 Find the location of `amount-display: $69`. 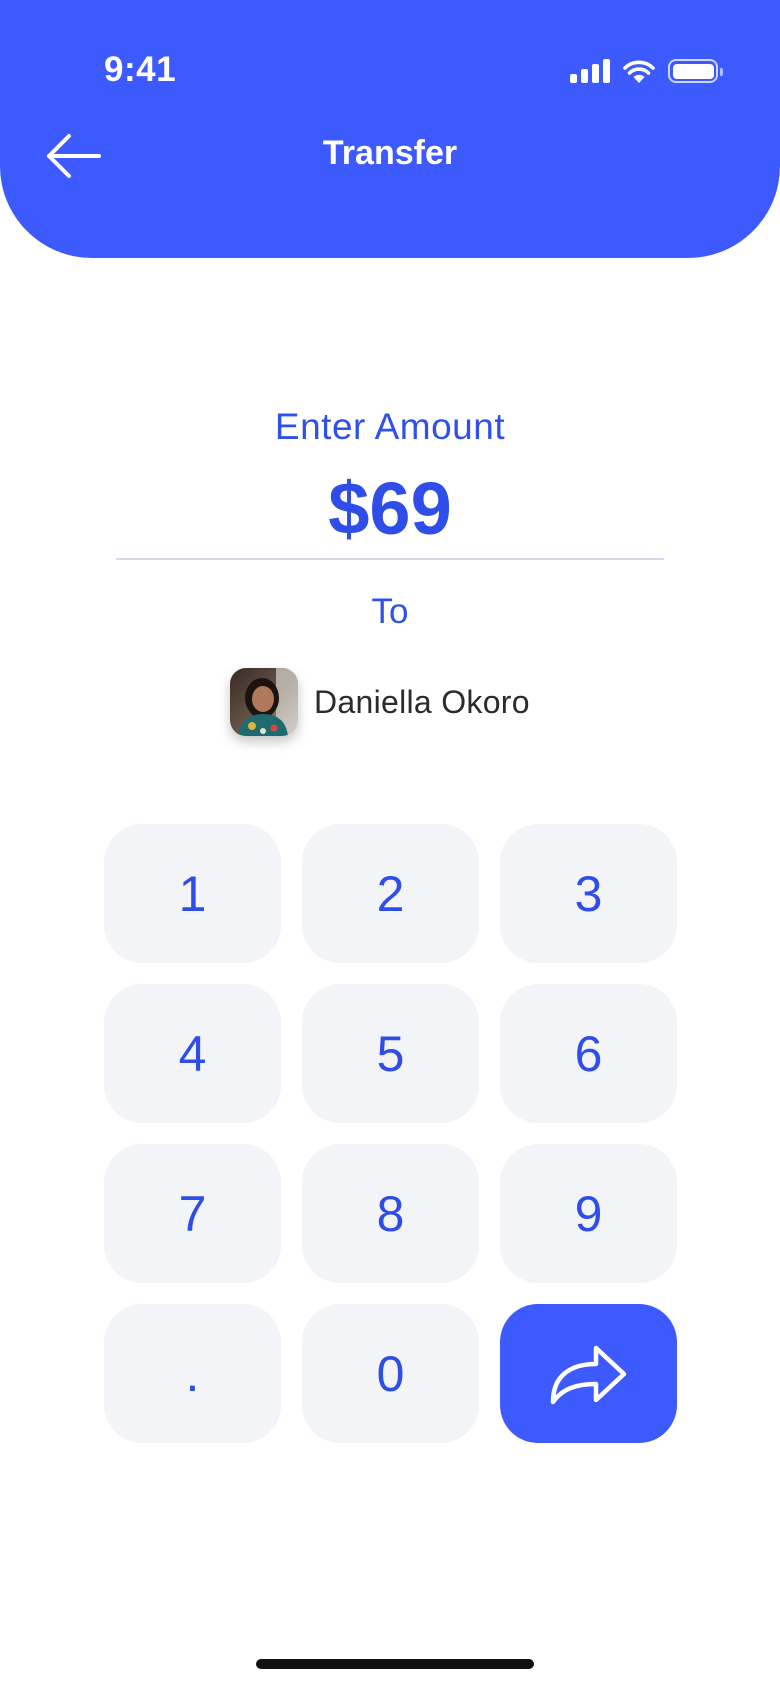

amount-display: $69 is located at coordinates (390, 508).